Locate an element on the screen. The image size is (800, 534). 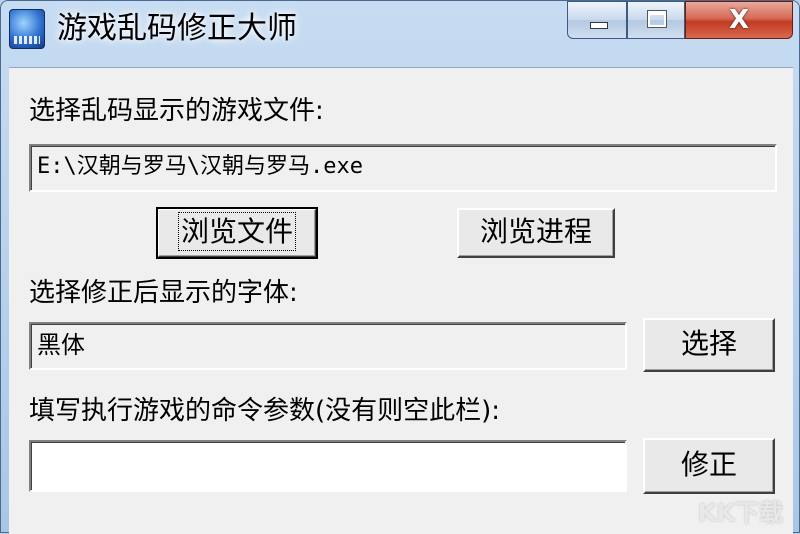
watermark-logo: KK下载 is located at coordinates (740, 513).